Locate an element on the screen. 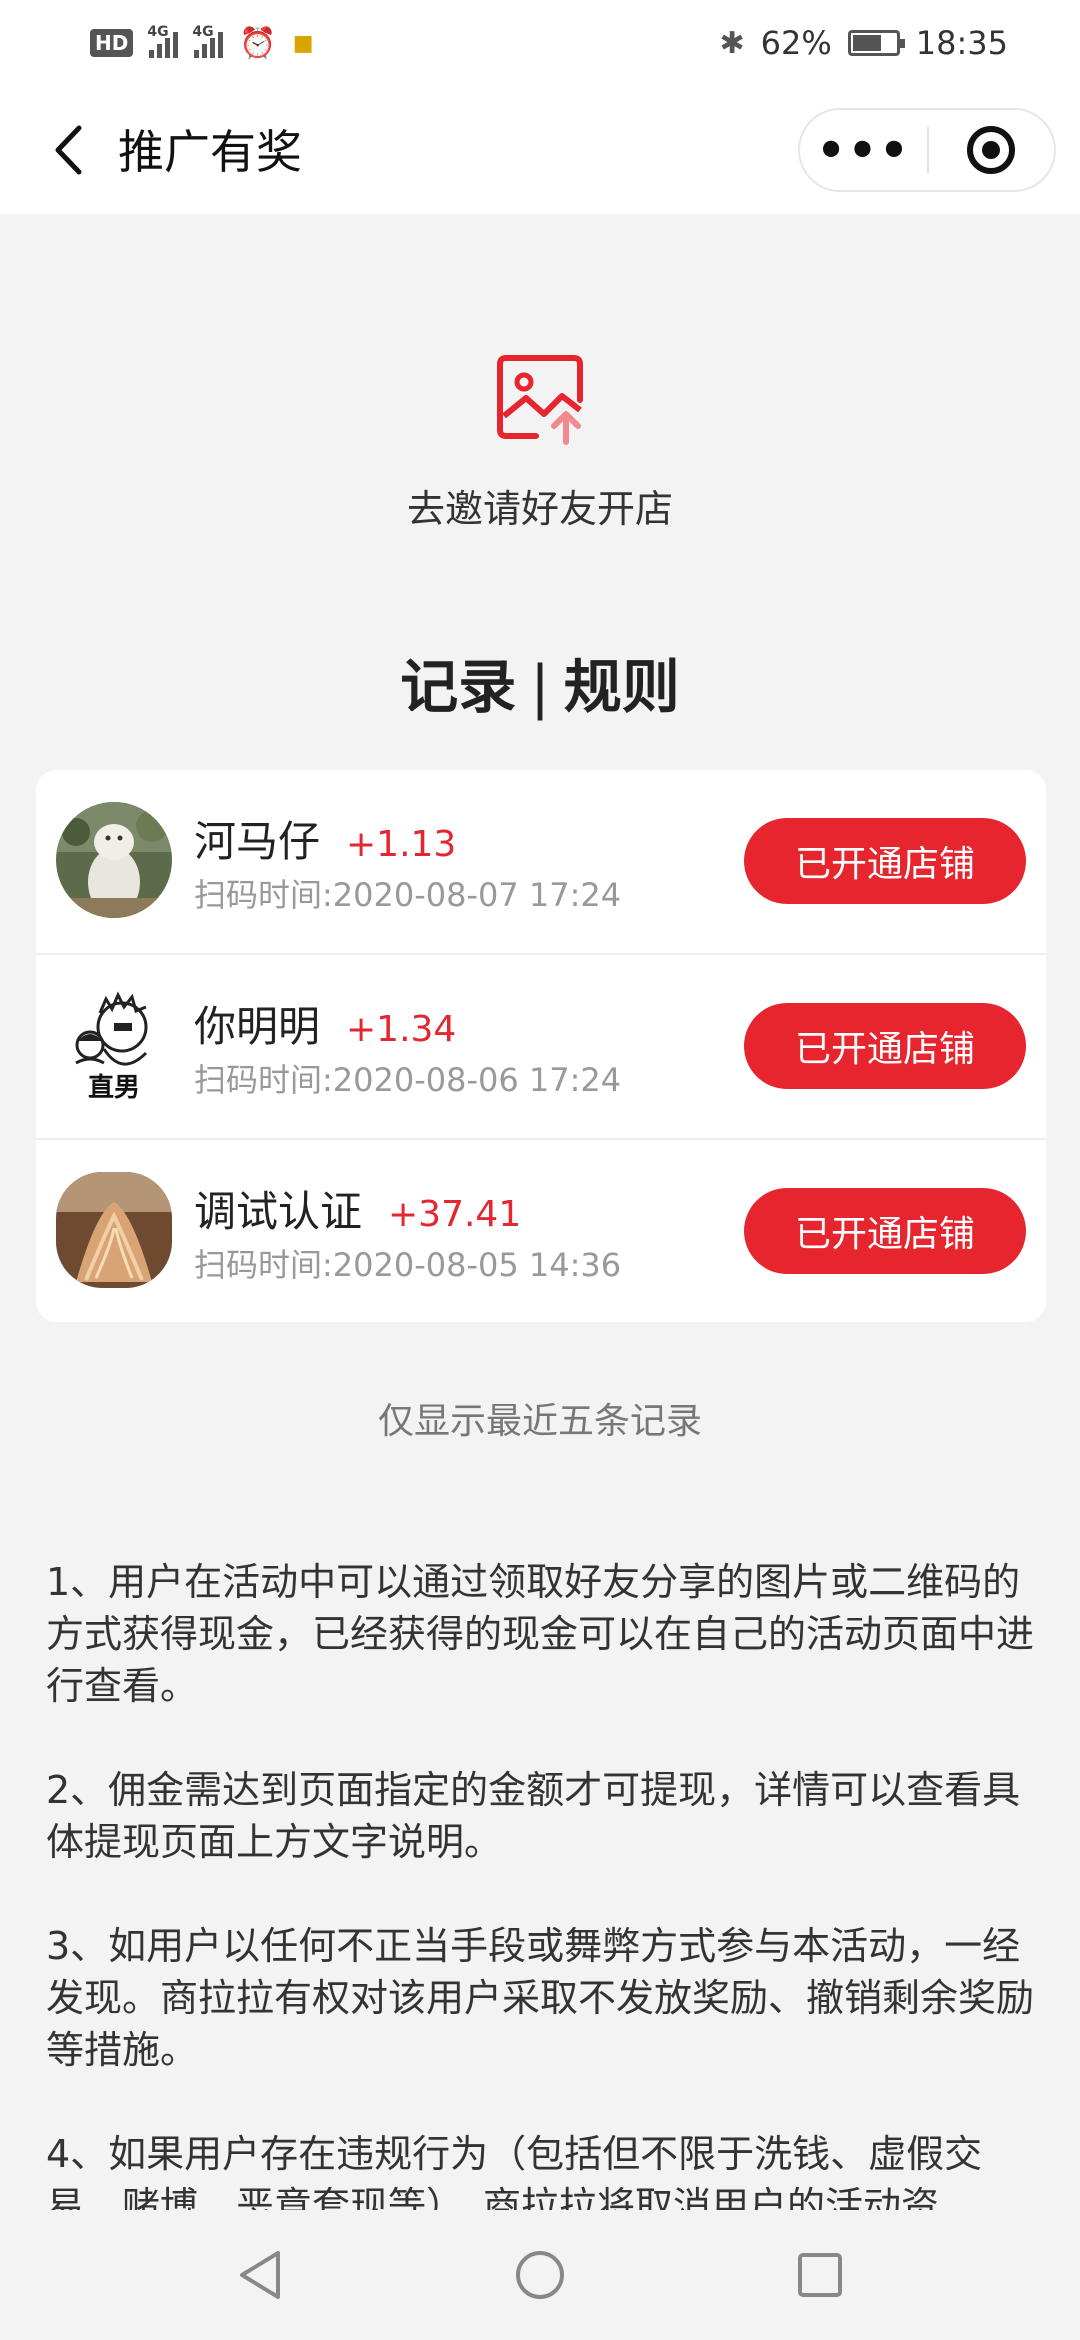  signal-icon-sim2: 4G is located at coordinates (208, 41).